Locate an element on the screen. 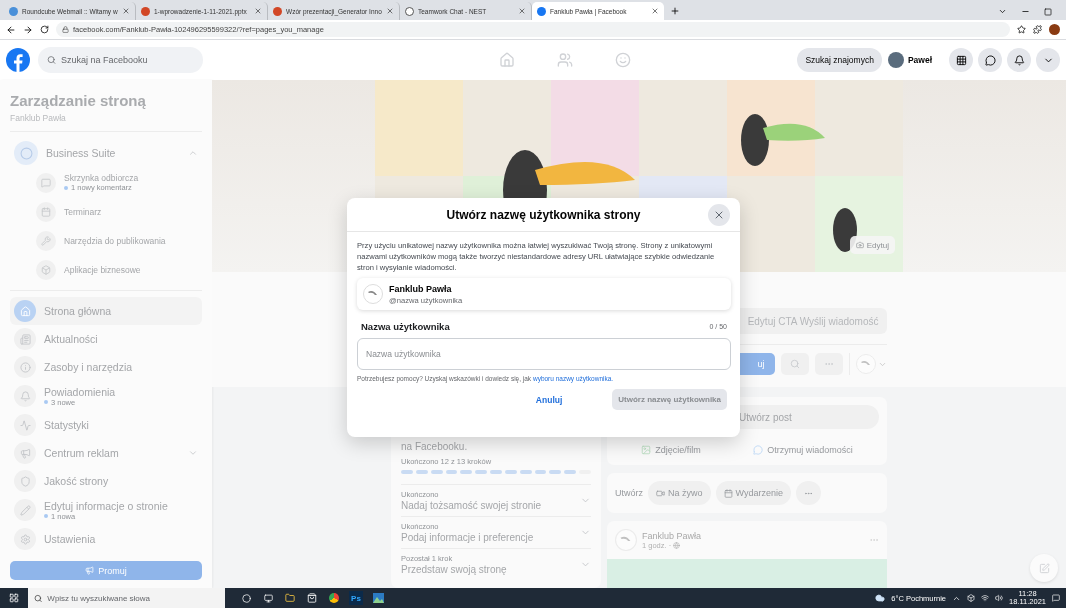  grid-icon is located at coordinates (961, 60).